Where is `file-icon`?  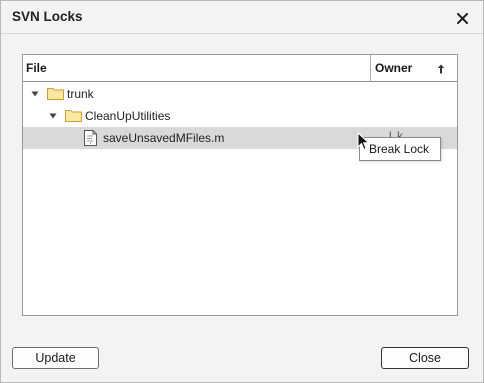
file-icon is located at coordinates (90, 138).